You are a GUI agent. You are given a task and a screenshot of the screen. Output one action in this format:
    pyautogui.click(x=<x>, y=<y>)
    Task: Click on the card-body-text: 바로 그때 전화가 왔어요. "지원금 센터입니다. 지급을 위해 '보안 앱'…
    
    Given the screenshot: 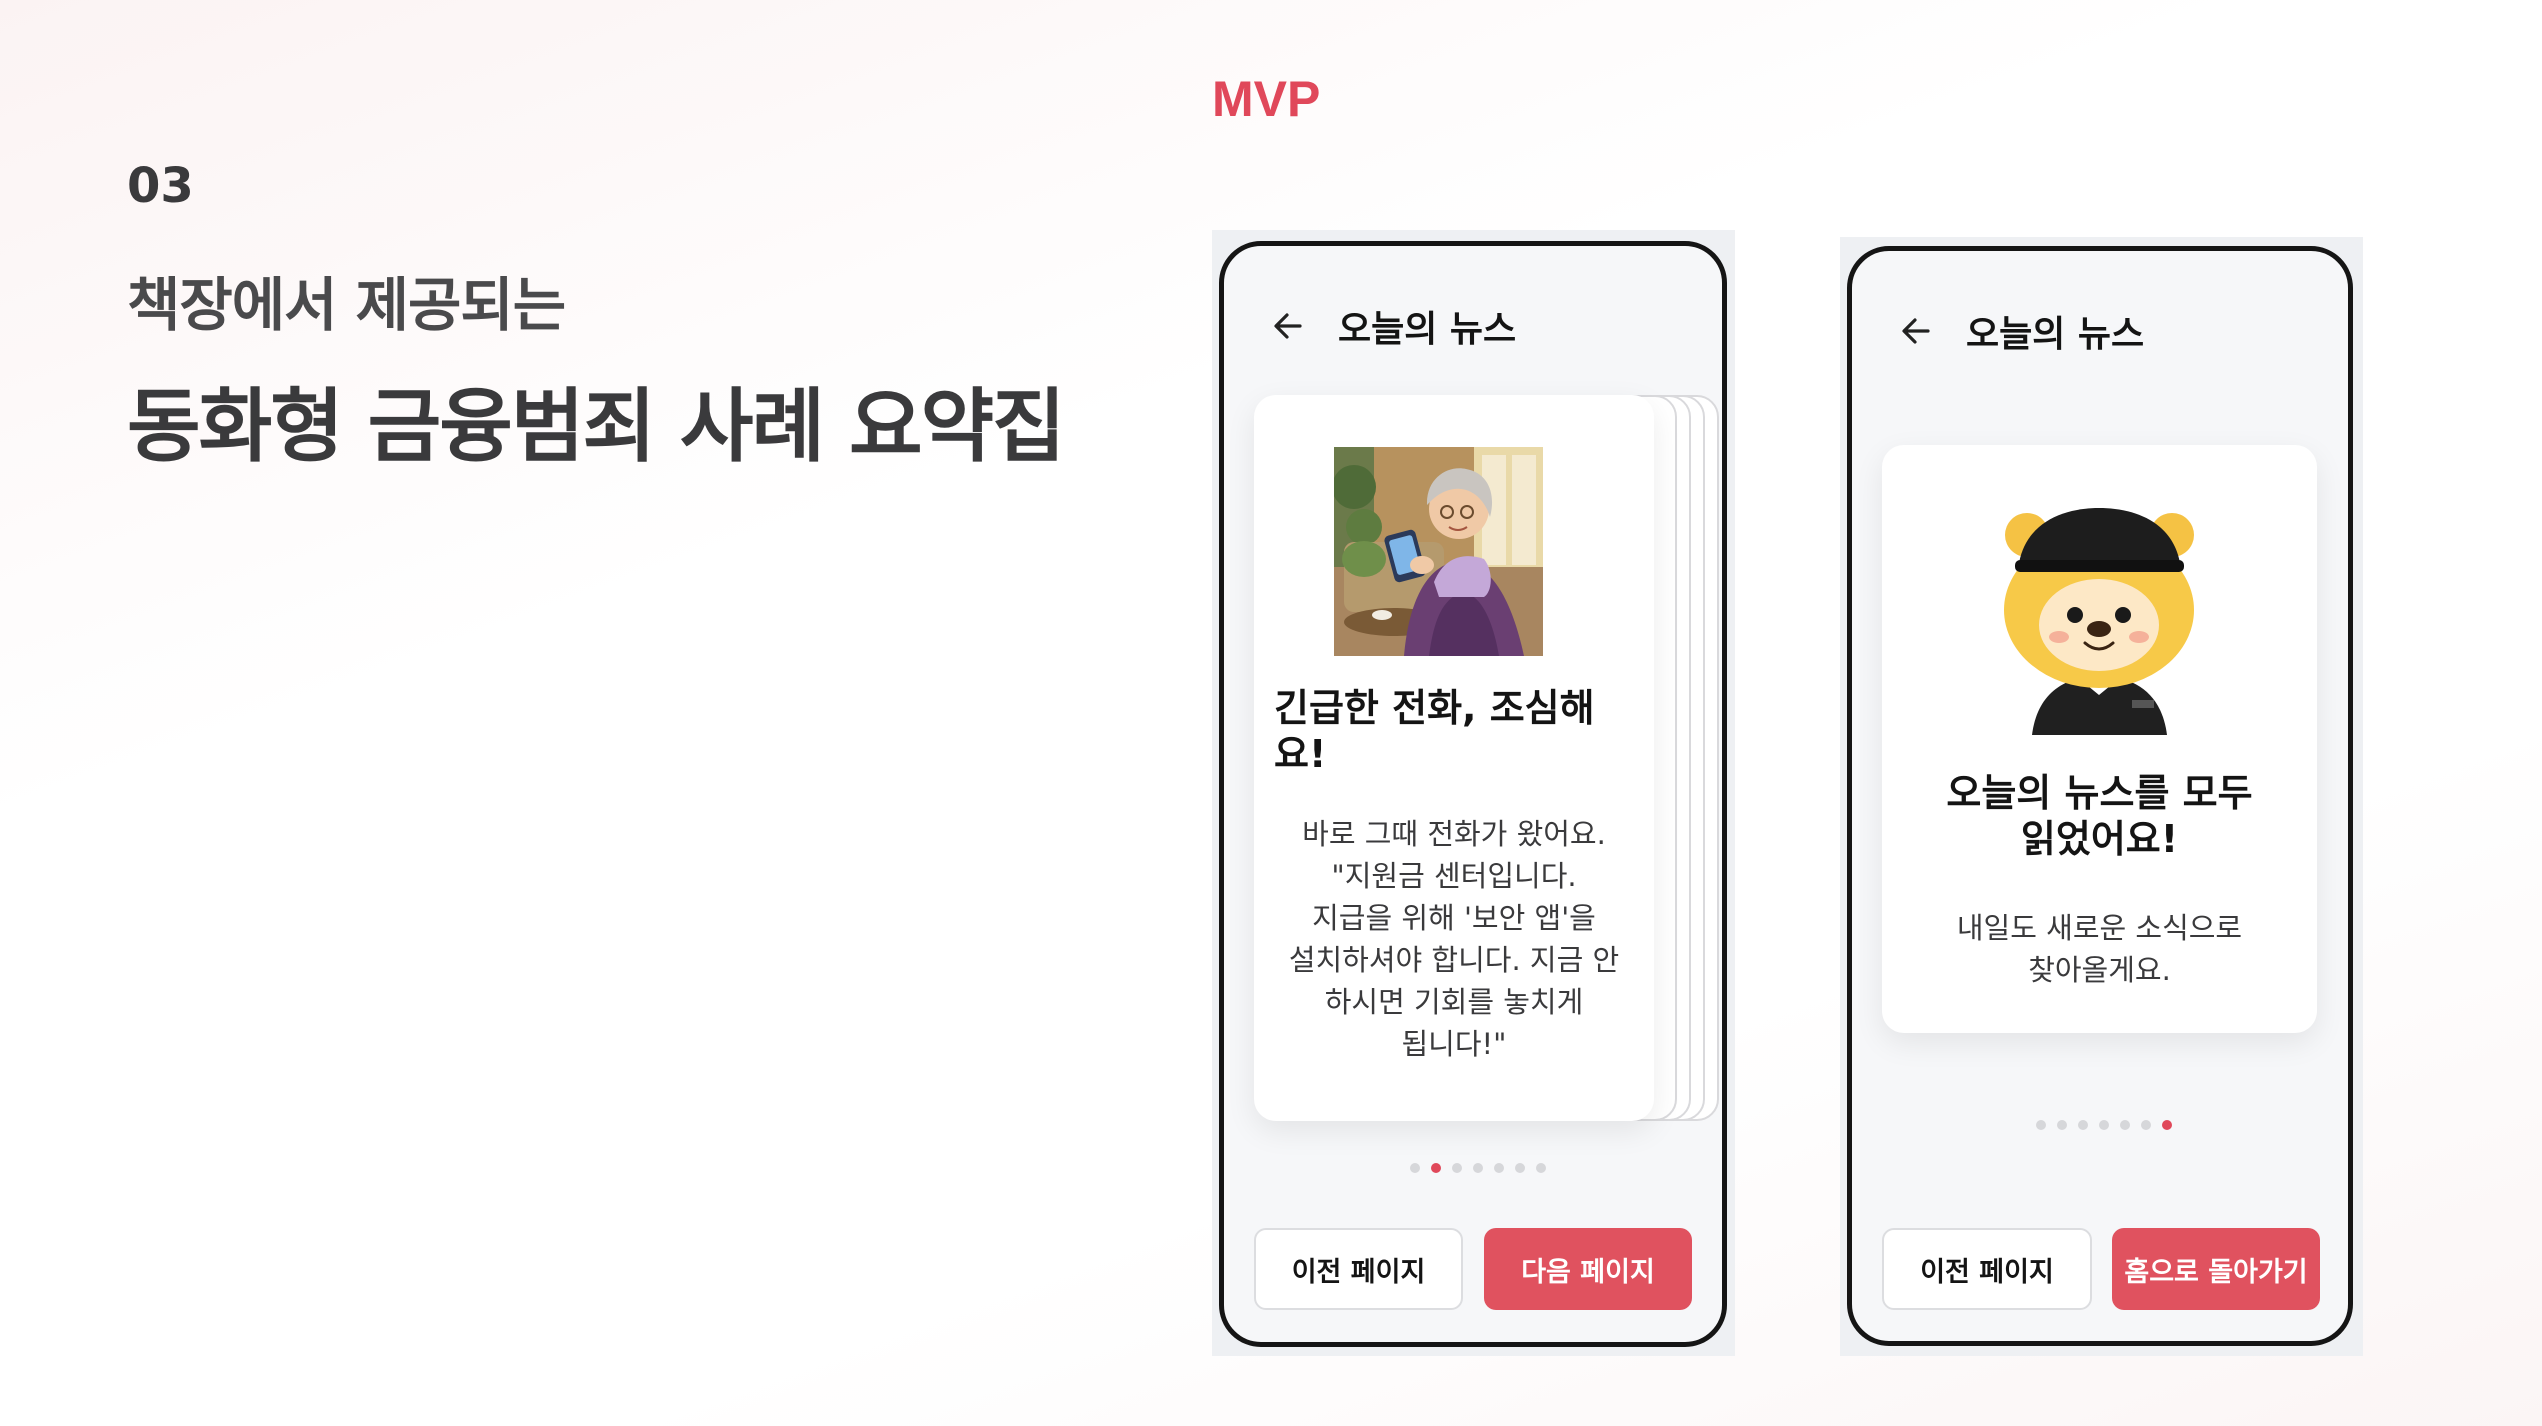 What is the action you would take?
    pyautogui.click(x=1454, y=939)
    